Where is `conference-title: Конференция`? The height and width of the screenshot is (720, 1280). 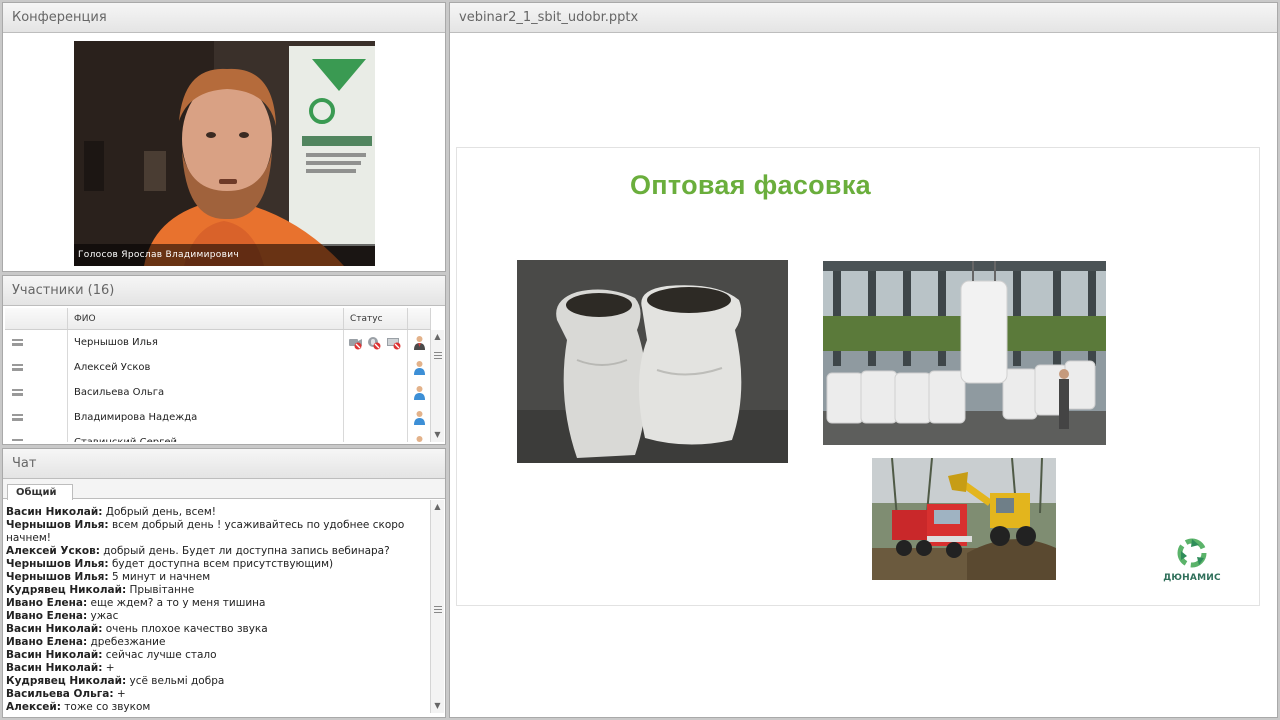
conference-title: Конференция is located at coordinates (224, 18).